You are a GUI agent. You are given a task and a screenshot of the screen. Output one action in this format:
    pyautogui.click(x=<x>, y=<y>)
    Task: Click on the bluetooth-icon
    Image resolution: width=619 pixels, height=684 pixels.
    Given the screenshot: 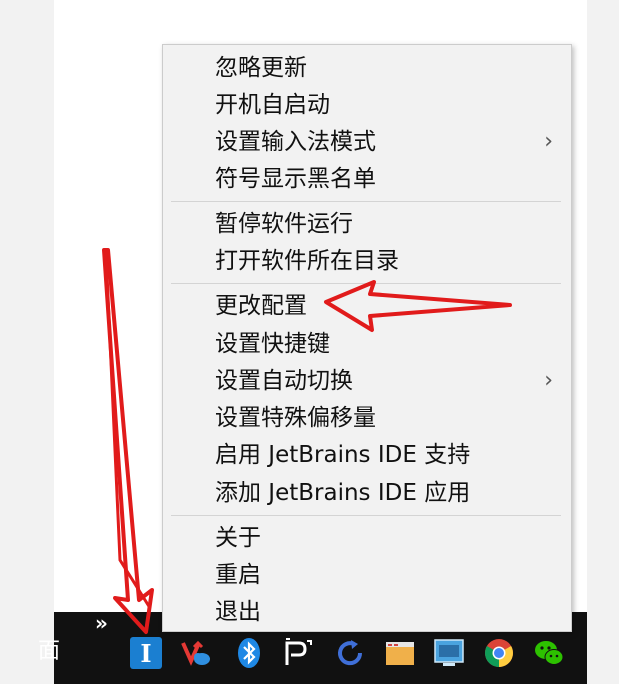 What is the action you would take?
    pyautogui.click(x=249, y=653)
    